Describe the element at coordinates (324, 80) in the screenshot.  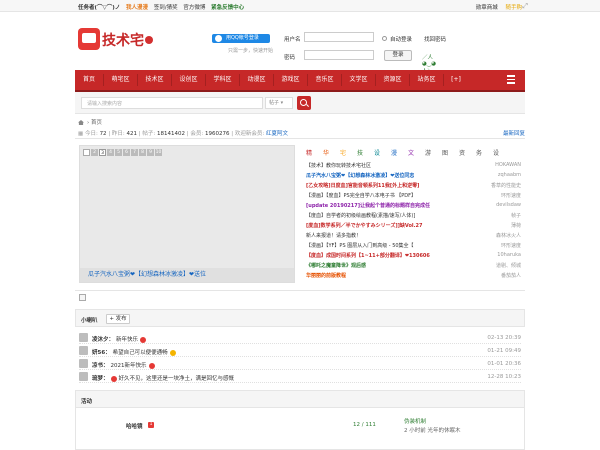
I see `nav-item-music: 音乐区` at that location.